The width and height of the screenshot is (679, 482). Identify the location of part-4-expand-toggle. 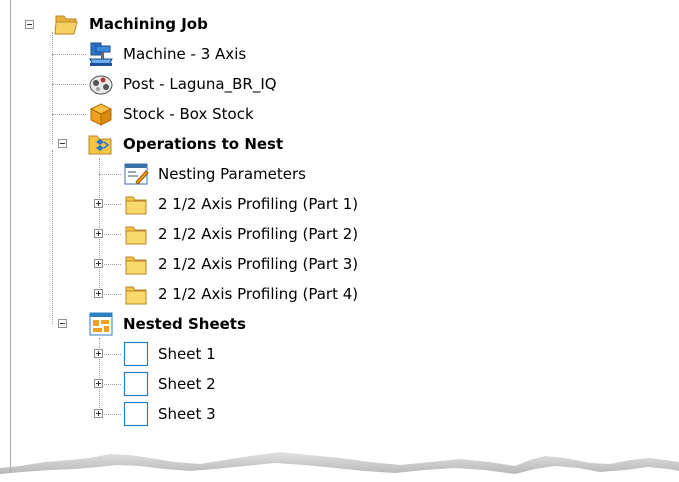
(98, 293).